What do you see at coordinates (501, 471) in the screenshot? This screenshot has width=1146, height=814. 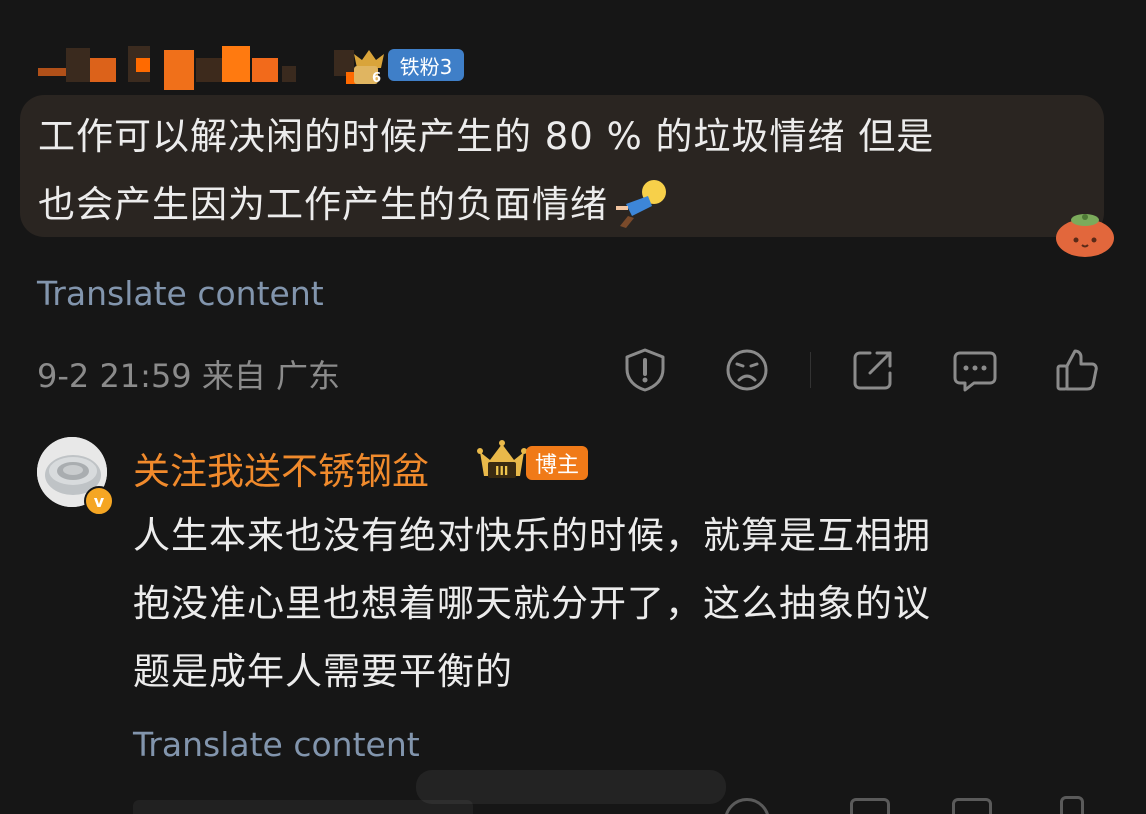 I see `svg-text: III` at bounding box center [501, 471].